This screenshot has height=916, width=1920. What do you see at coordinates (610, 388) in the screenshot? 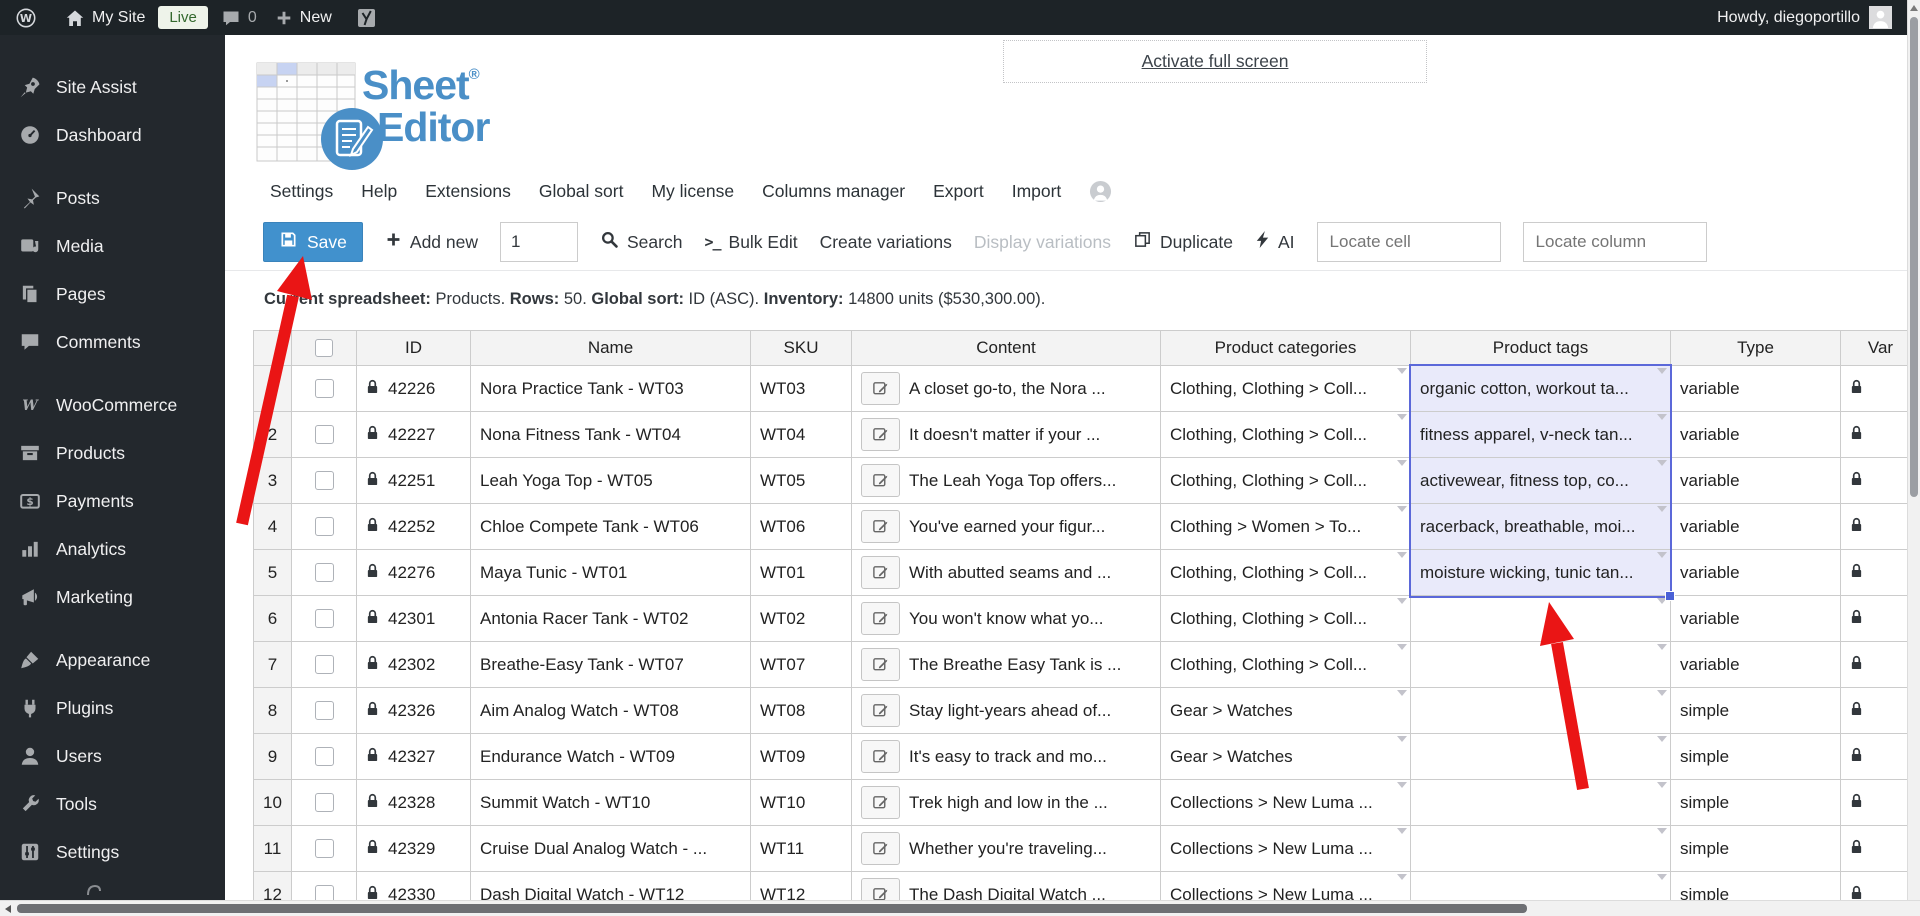
I see `cell-name: Nora Practice Tank - WT03` at bounding box center [610, 388].